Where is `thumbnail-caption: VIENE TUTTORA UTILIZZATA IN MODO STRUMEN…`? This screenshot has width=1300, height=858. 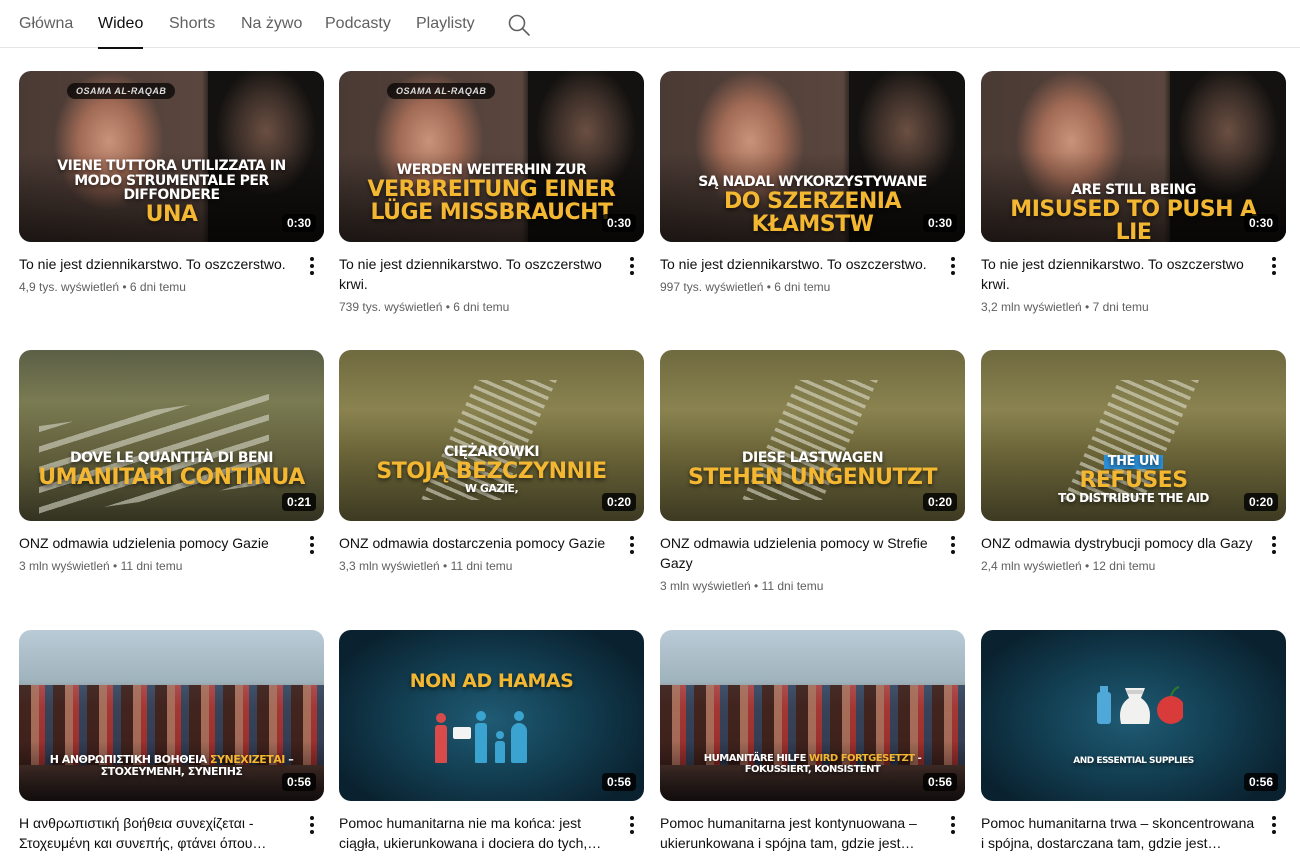 thumbnail-caption: VIENE TUTTORA UTILIZZATA IN MODO STRUMEN… is located at coordinates (171, 193).